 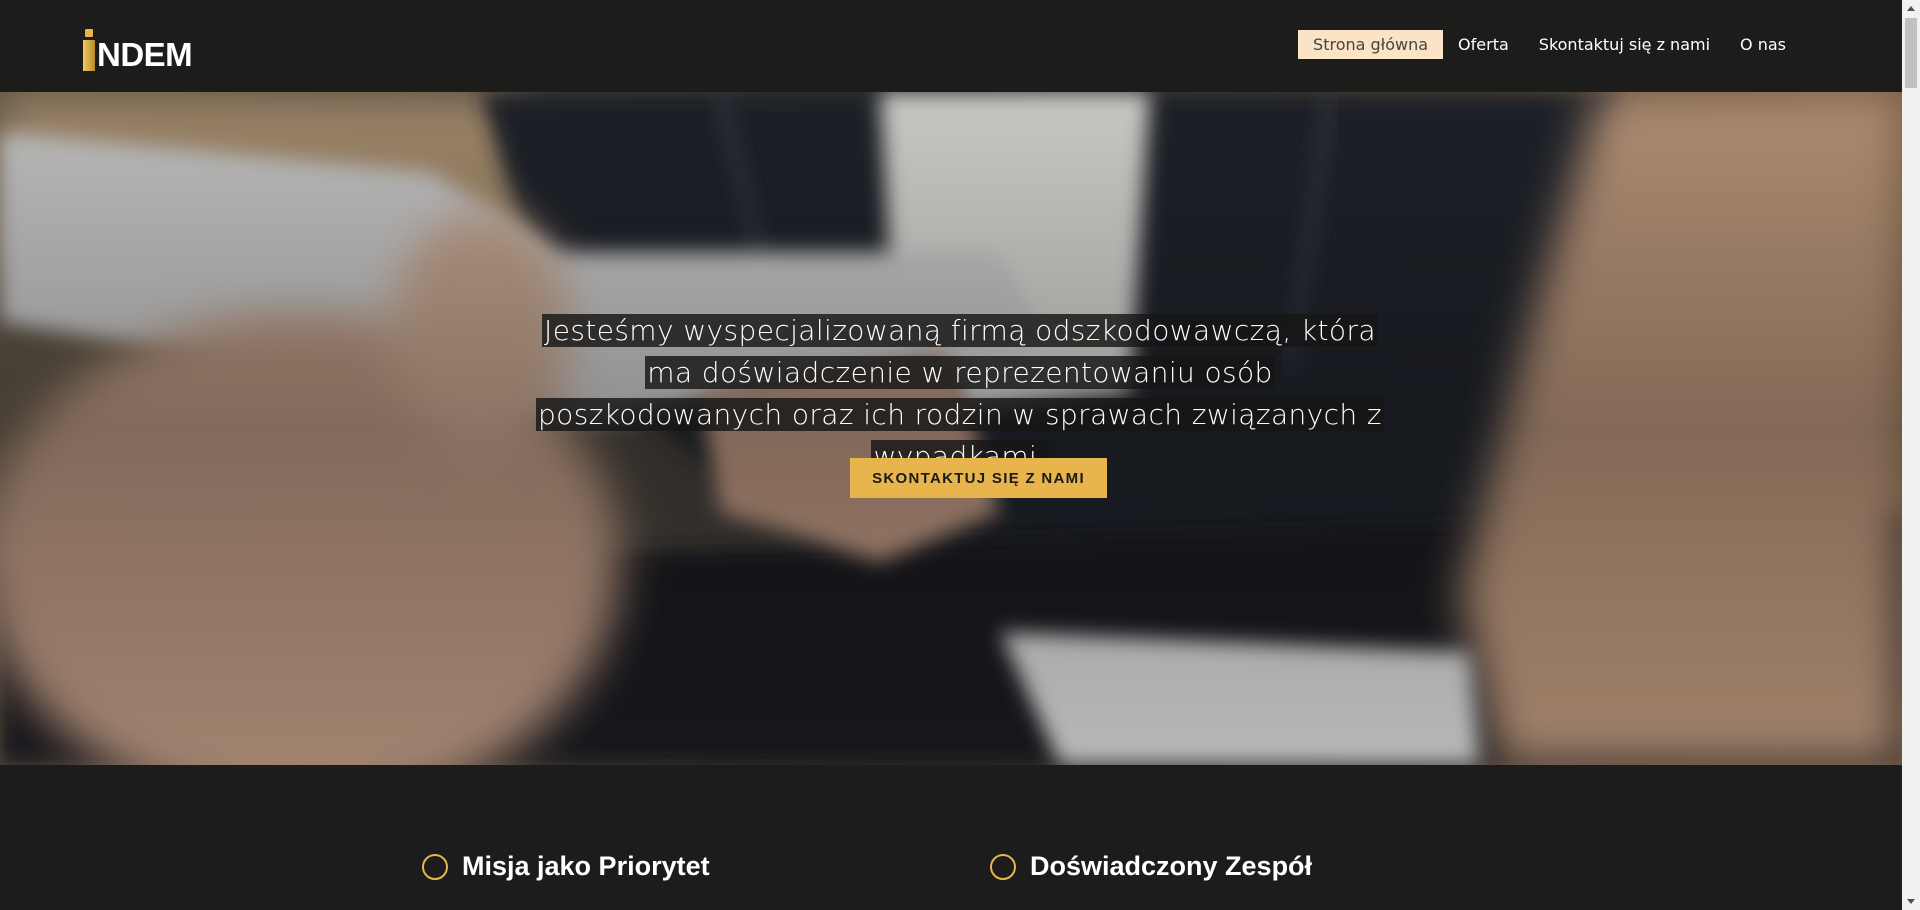 I want to click on feature-team: Doświadczony Zespół, so click(x=1151, y=866).